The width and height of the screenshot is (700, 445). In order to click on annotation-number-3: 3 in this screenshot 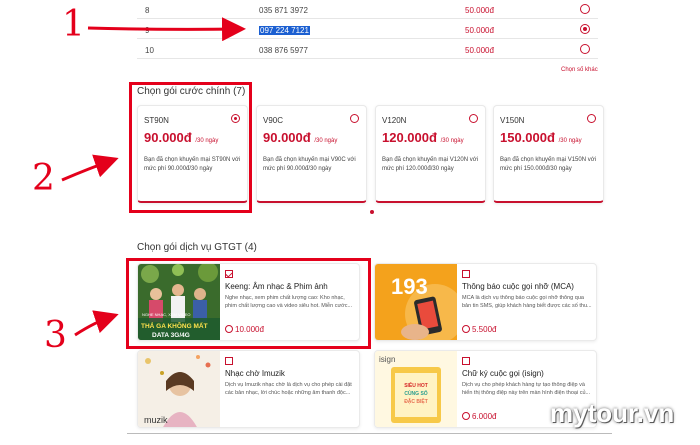, I will do `click(55, 335)`.